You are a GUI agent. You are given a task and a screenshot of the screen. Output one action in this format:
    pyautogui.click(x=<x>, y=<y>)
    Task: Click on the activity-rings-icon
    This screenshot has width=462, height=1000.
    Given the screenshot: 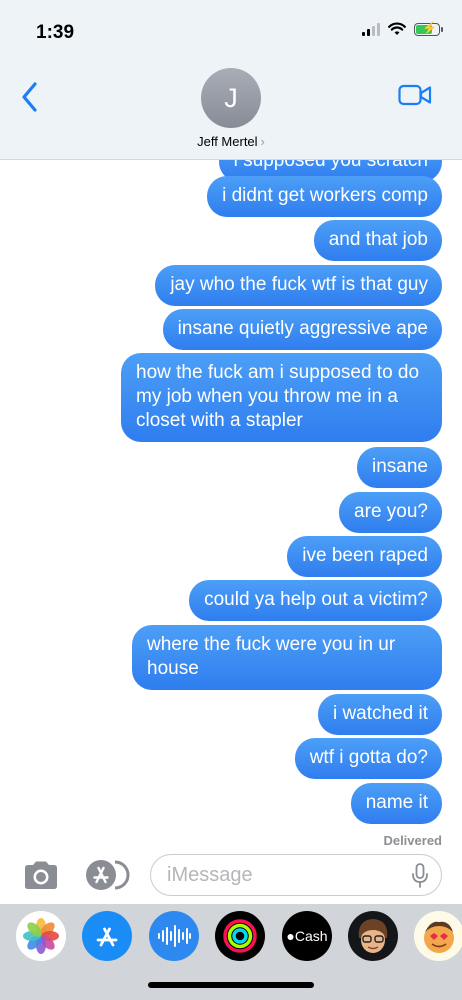 What is the action you would take?
    pyautogui.click(x=240, y=936)
    